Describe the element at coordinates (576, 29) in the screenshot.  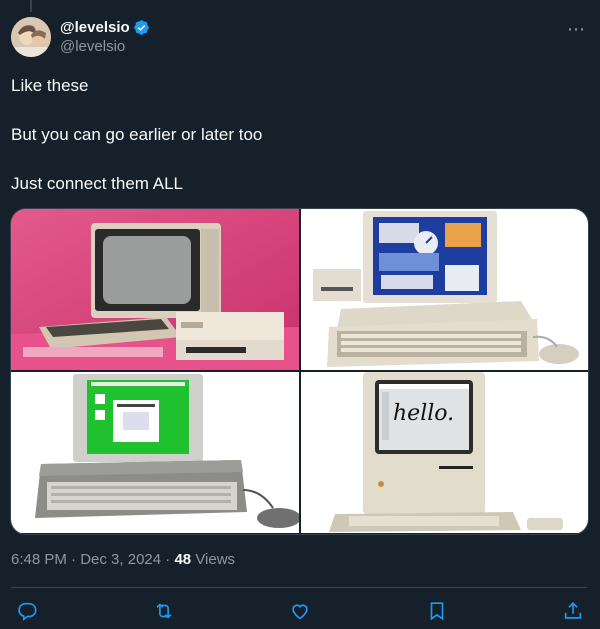
I see `more-options-icon: ⋯` at that location.